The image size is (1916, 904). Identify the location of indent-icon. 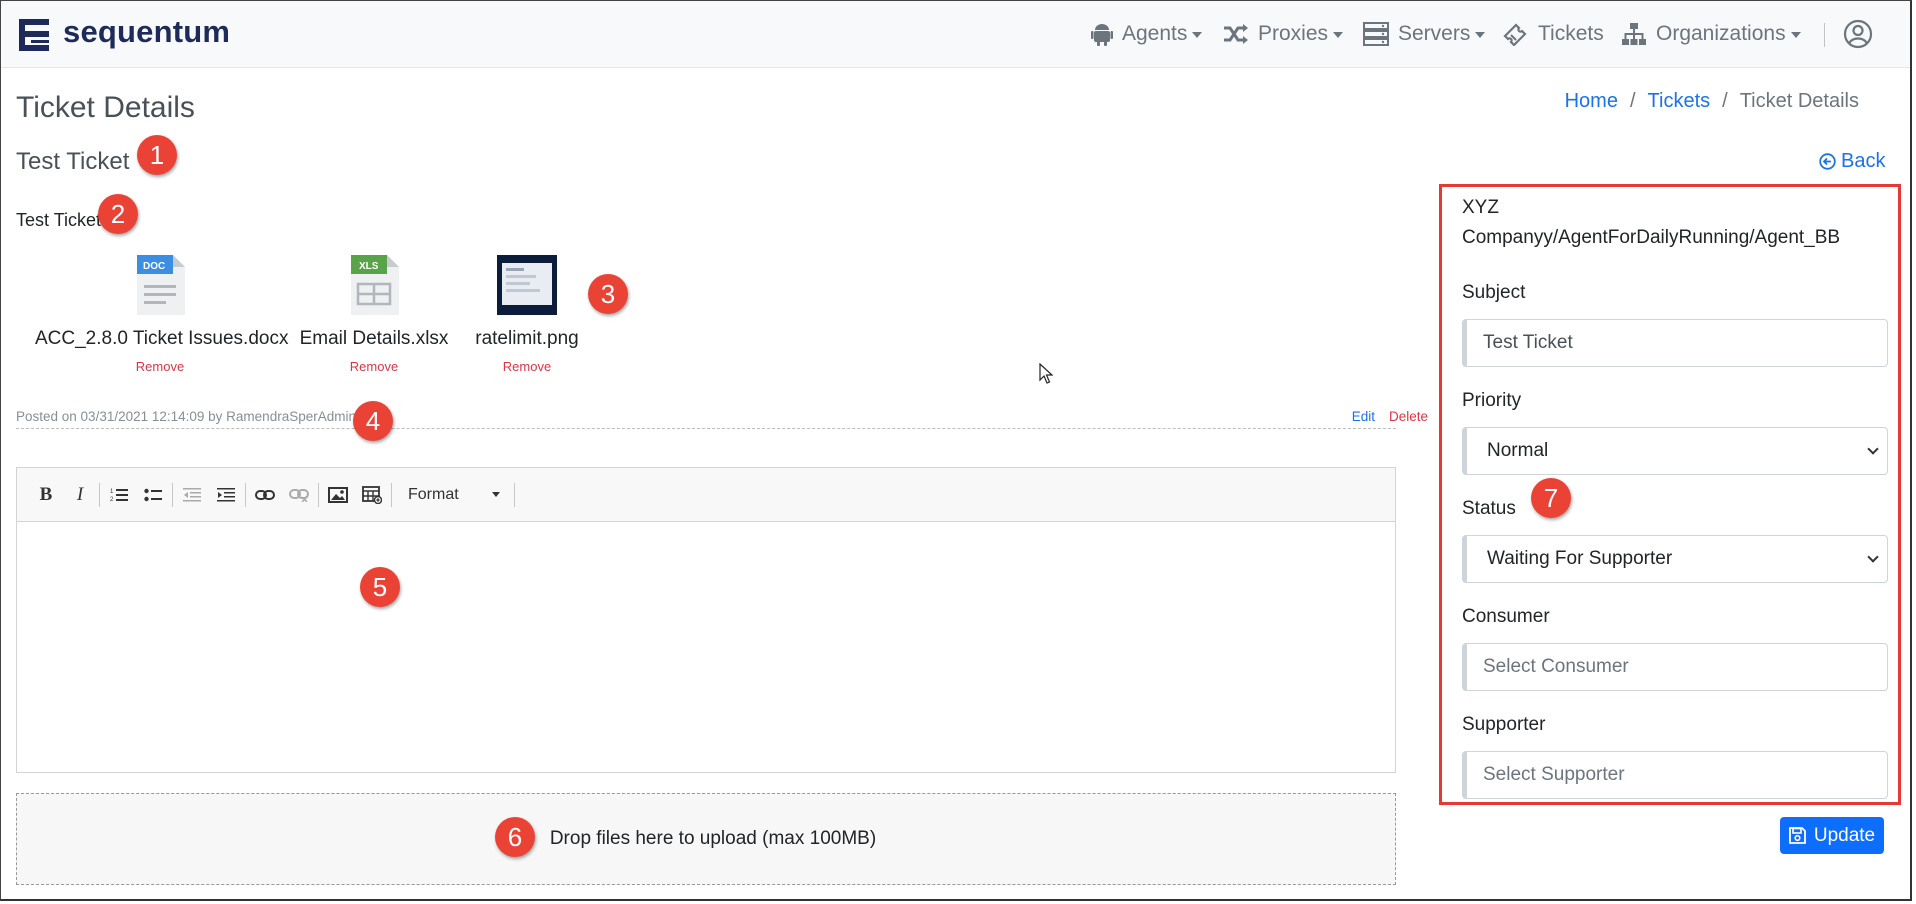
(226, 494).